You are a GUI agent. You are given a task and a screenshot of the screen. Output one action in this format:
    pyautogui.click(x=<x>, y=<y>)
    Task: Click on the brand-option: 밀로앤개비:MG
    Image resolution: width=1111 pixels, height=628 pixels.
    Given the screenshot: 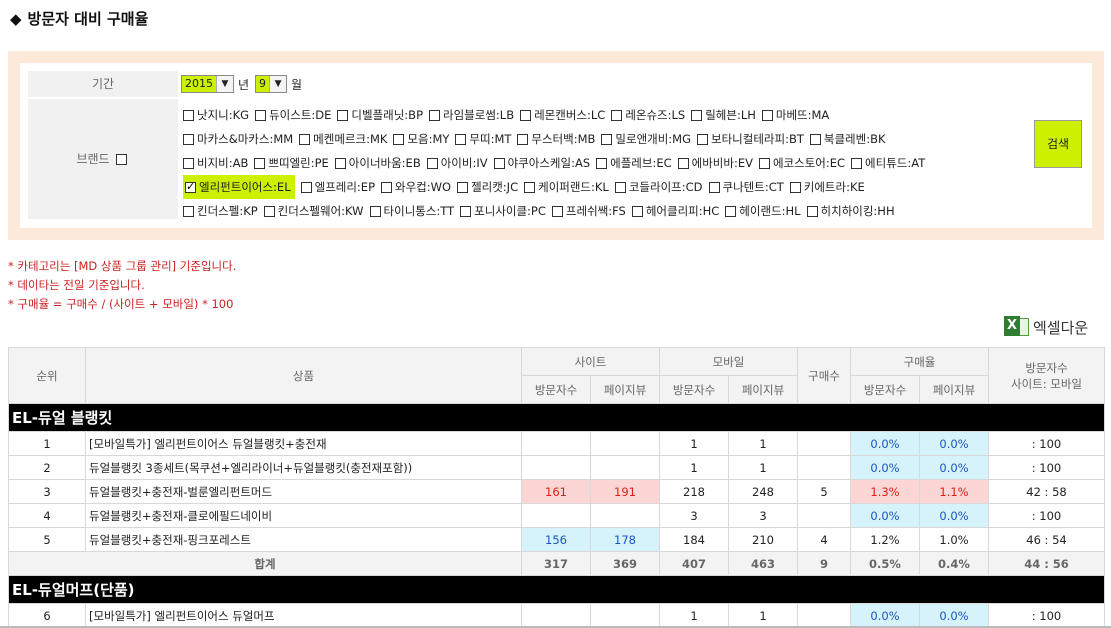 What is the action you would take?
    pyautogui.click(x=646, y=139)
    